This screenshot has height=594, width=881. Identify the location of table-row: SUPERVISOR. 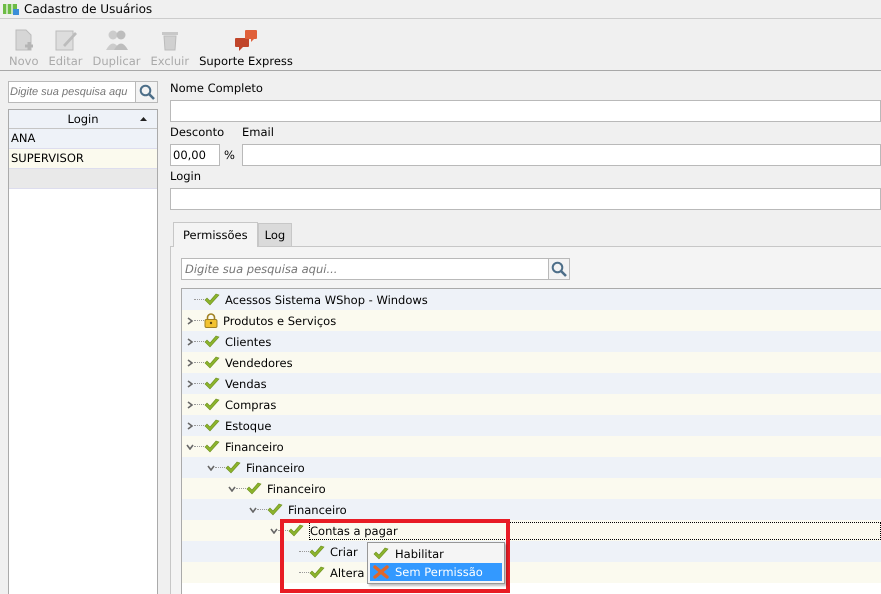
(83, 159).